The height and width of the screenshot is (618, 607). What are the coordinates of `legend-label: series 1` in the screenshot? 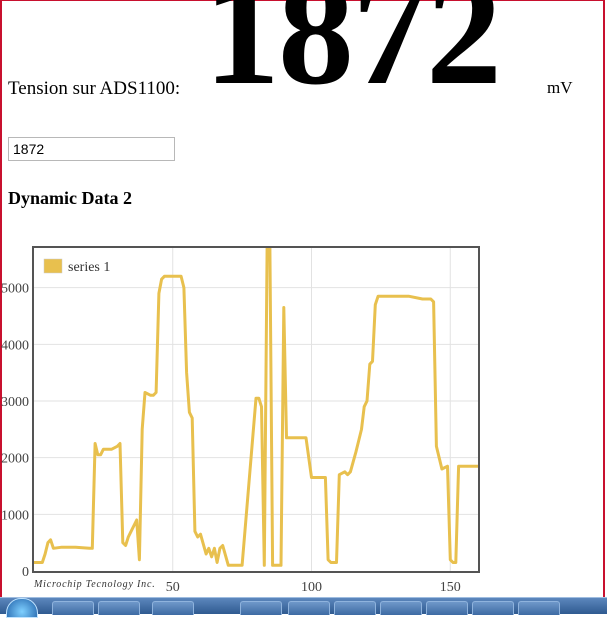 It's located at (89, 267).